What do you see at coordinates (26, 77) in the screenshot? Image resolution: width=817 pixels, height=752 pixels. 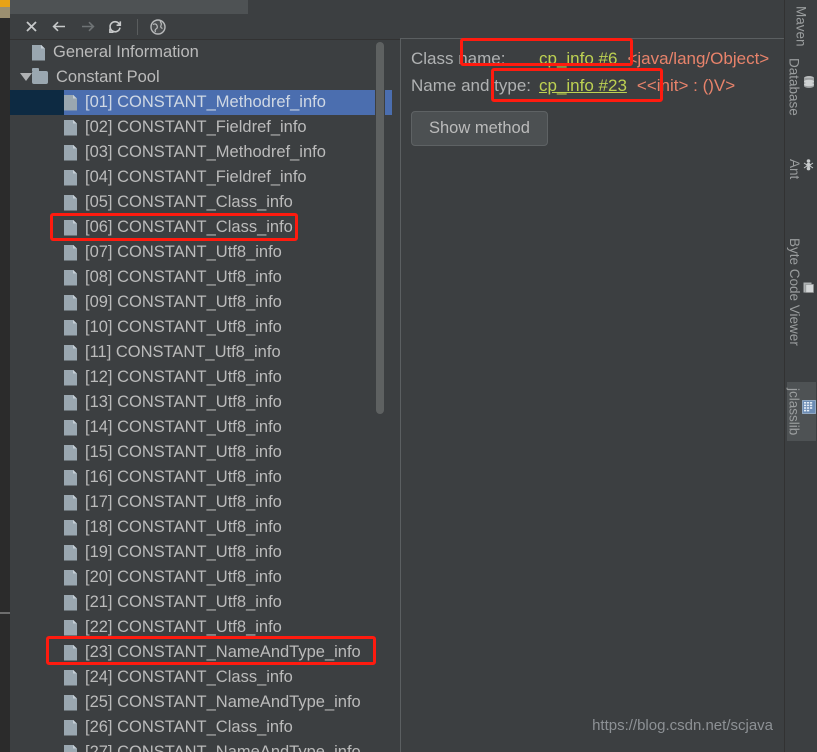 I see `chevron-down-icon` at bounding box center [26, 77].